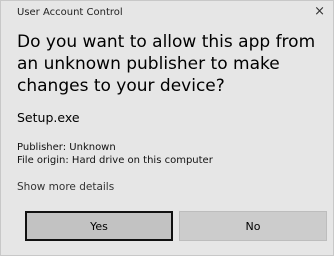  I want to click on title-bar: User Account Control ×, so click(167, 12).